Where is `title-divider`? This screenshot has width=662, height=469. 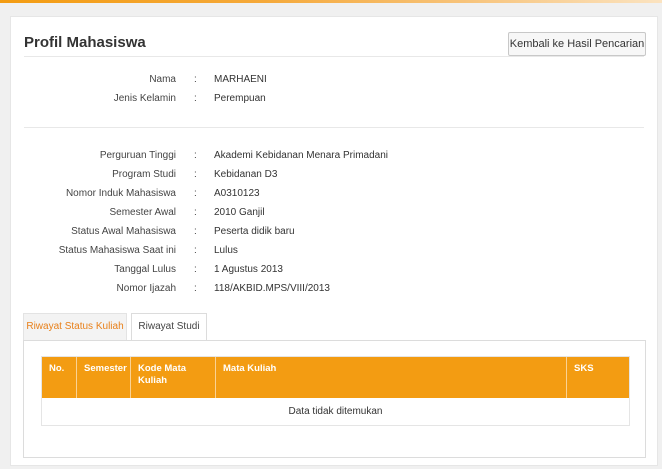
title-divider is located at coordinates (334, 56).